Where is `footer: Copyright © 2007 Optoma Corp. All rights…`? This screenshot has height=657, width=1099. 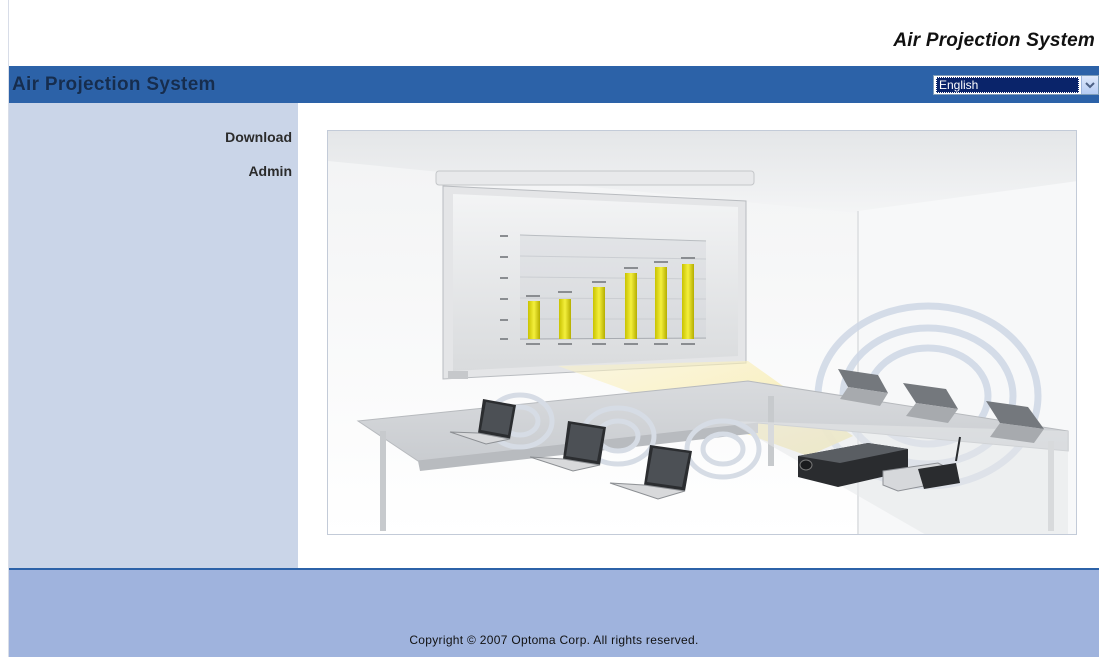
footer: Copyright © 2007 Optoma Corp. All rights… is located at coordinates (554, 612).